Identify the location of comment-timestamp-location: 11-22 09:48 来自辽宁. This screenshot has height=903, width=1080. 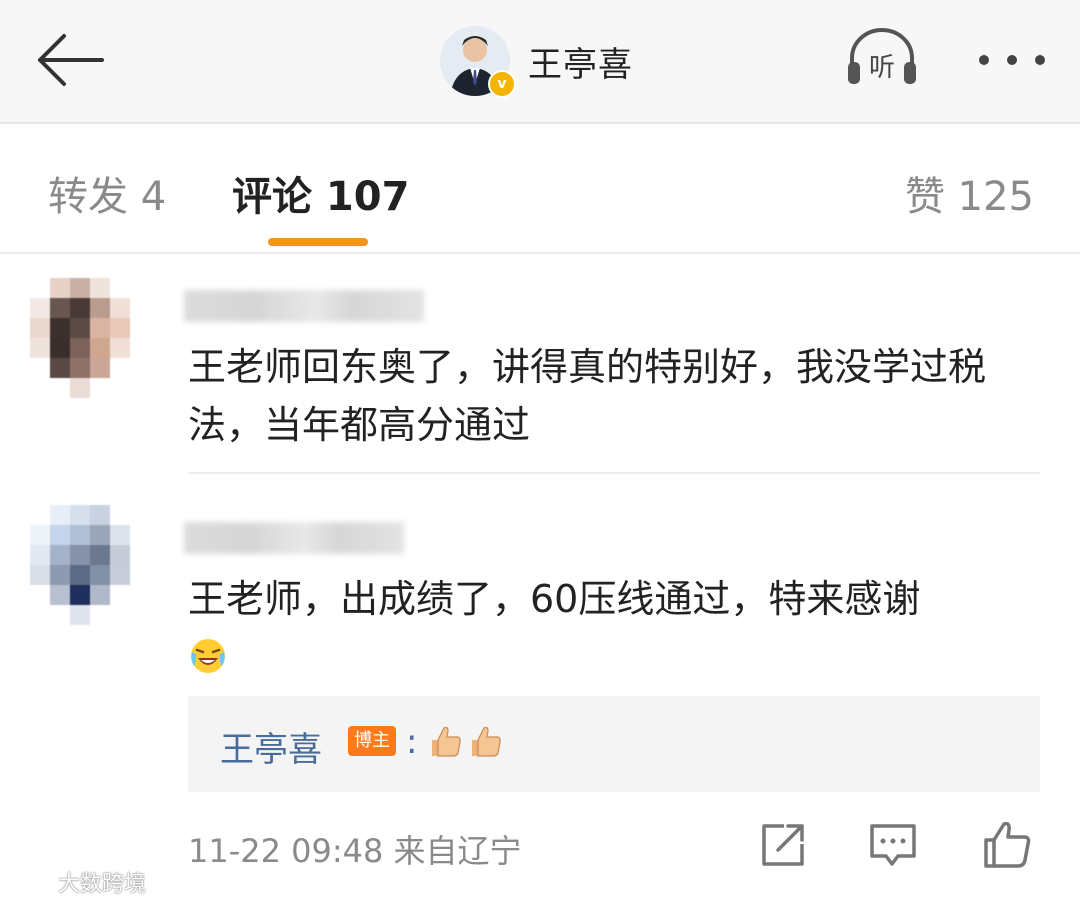
(355, 851).